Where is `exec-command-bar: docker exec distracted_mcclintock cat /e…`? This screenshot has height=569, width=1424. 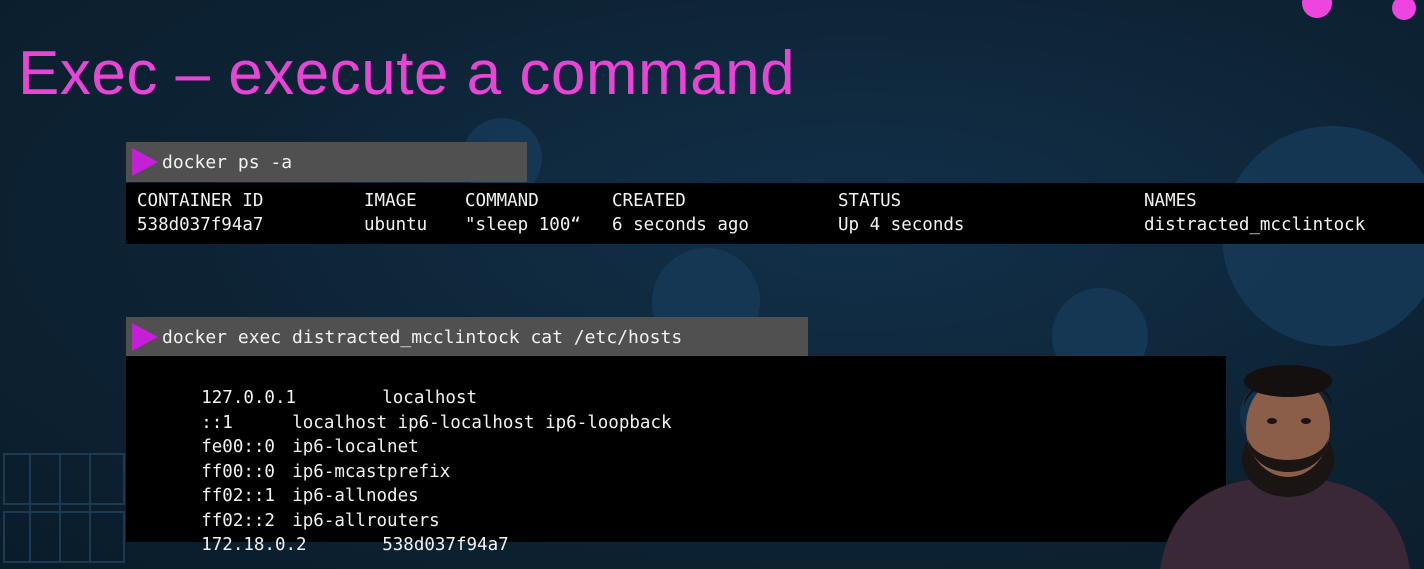 exec-command-bar: docker exec distracted_mcclintock cat /e… is located at coordinates (467, 337).